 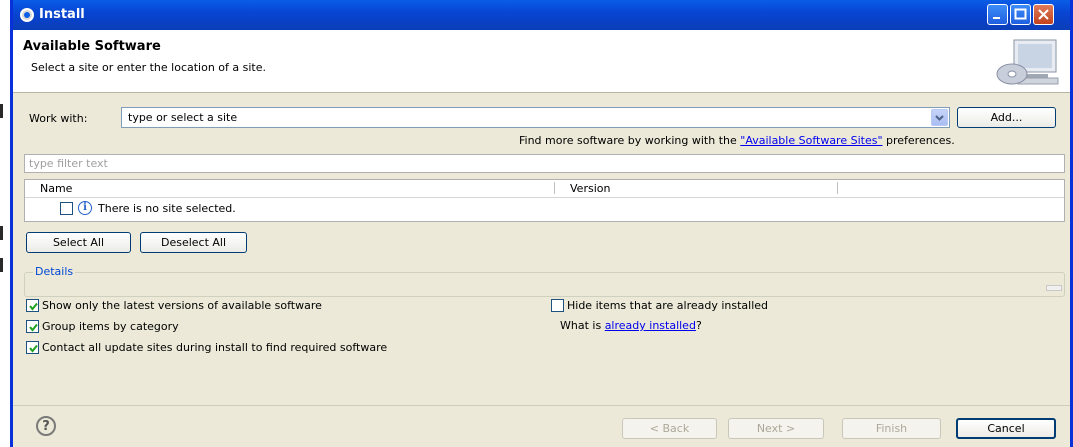 What do you see at coordinates (110, 326) in the screenshot?
I see `group-by-category-label: Group items by category` at bounding box center [110, 326].